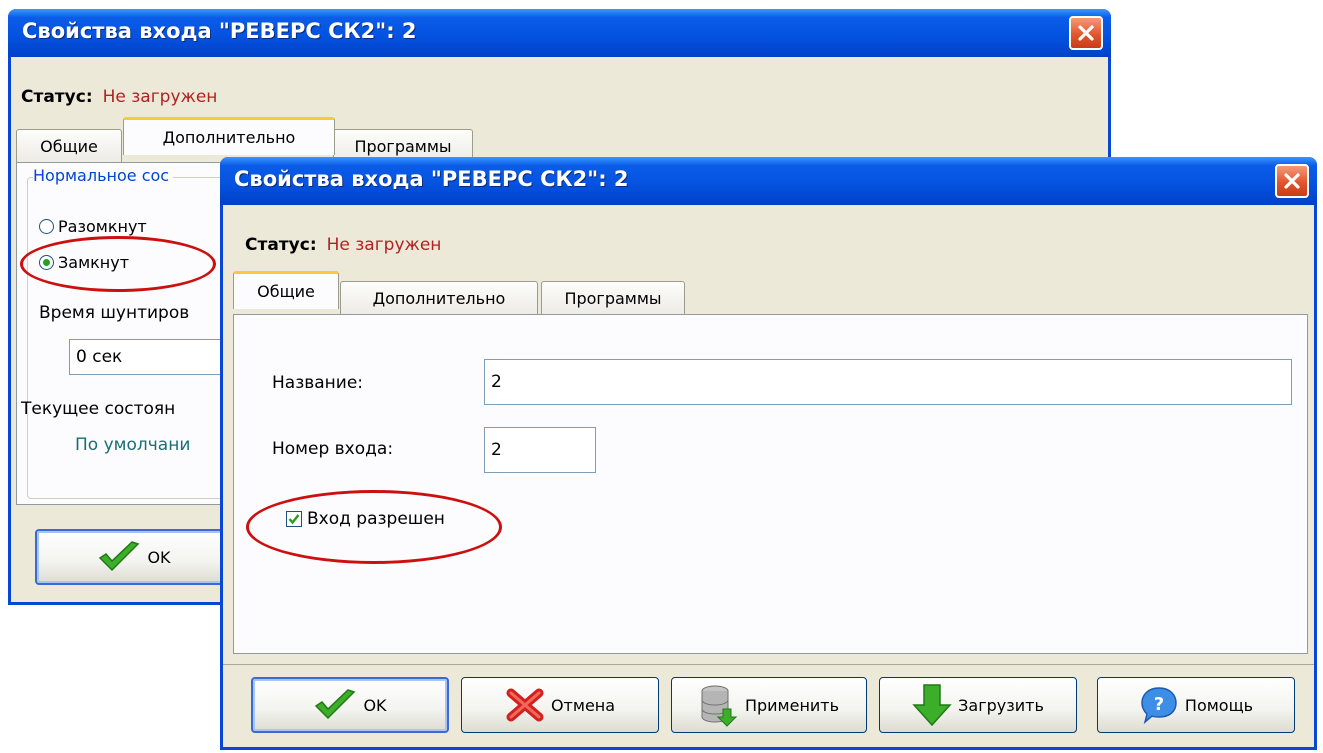 The height and width of the screenshot is (753, 1323). I want to click on help-icon: ?, so click(1159, 705).